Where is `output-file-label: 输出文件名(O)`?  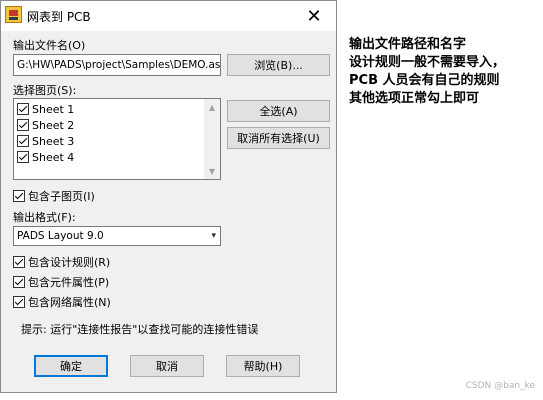
output-file-label: 输出文件名(O) is located at coordinates (49, 45).